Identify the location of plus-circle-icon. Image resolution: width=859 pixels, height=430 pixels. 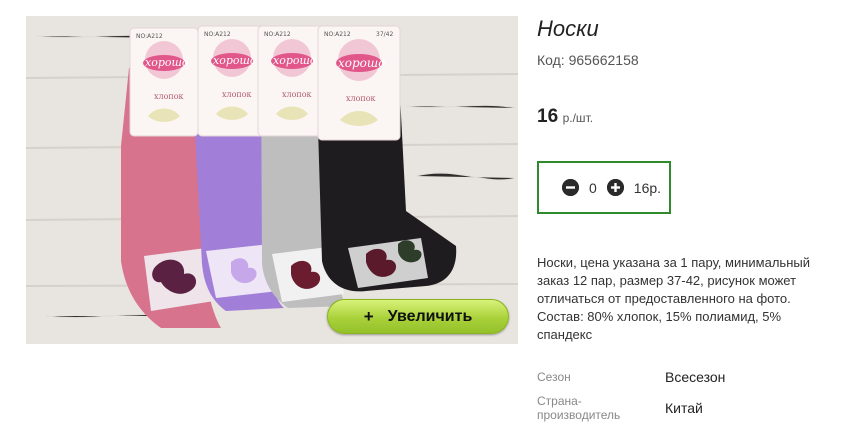
(615, 187).